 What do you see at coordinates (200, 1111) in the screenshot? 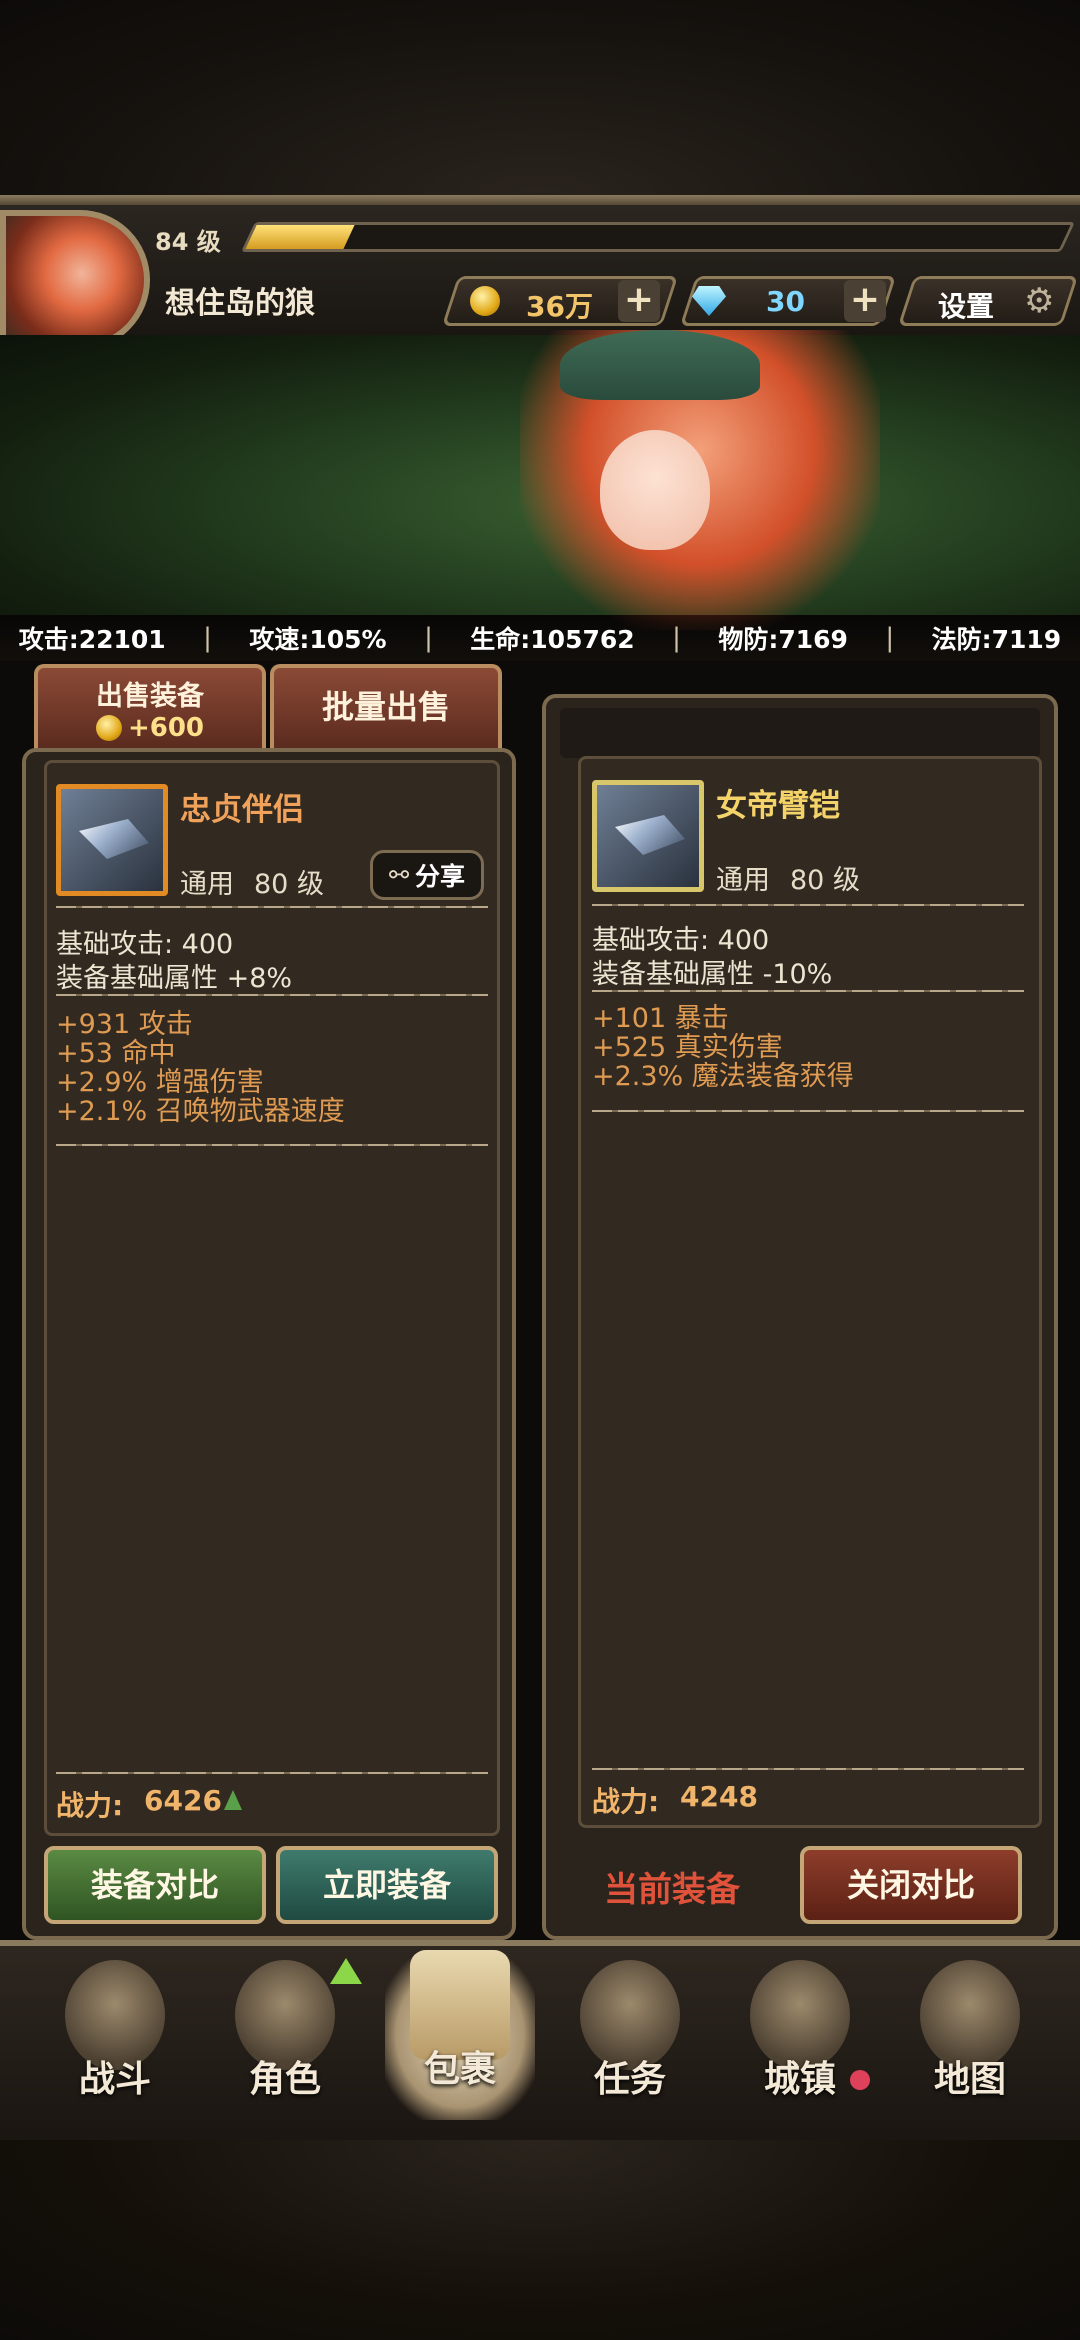
I see `left-bonus: +2.1% 召唤物武器速度` at bounding box center [200, 1111].